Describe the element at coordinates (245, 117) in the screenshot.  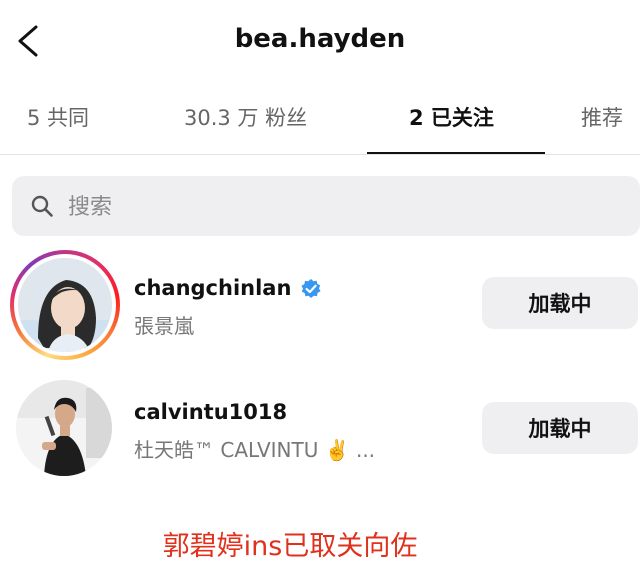
I see `tab-followers: 30.3 万 粉丝` at that location.